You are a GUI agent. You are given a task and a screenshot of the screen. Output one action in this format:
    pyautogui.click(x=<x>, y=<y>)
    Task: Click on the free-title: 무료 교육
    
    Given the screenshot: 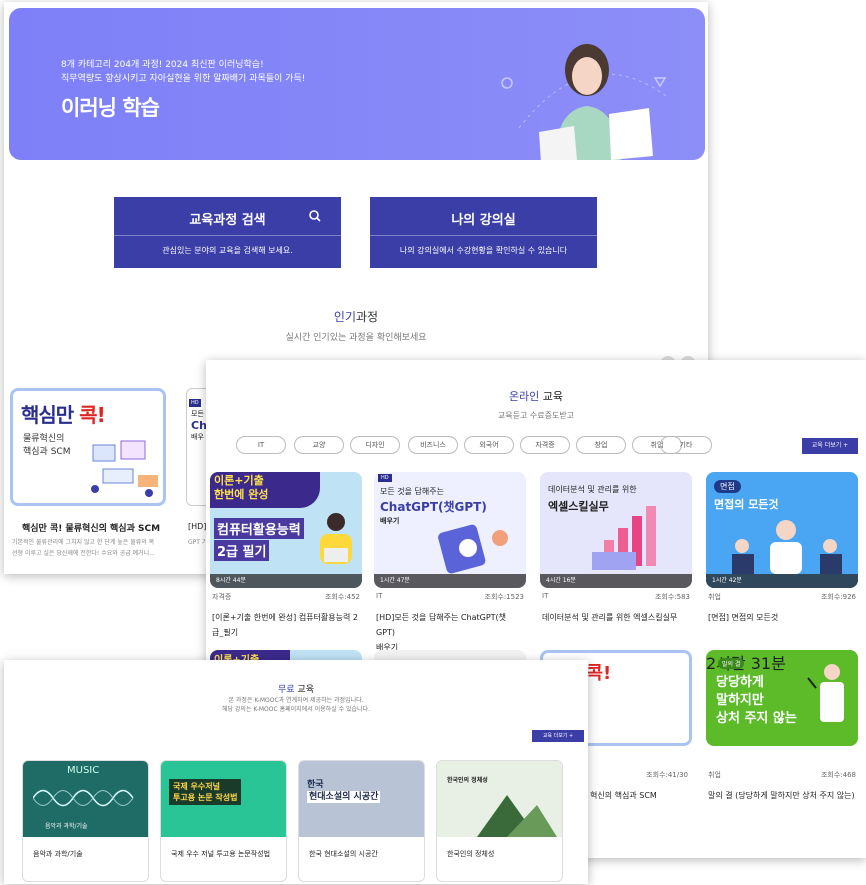 What is the action you would take?
    pyautogui.click(x=296, y=690)
    